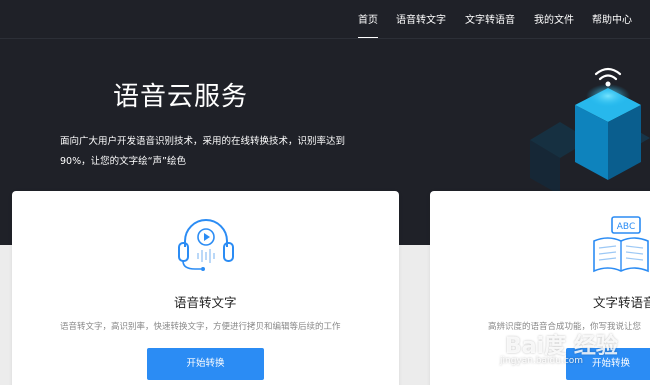 Image resolution: width=650 pixels, height=385 pixels. What do you see at coordinates (200, 327) in the screenshot?
I see `card-description: 语音转文字，高识别率，快速转换文字，方便进行拷贝和编辑等后续的工作` at bounding box center [200, 327].